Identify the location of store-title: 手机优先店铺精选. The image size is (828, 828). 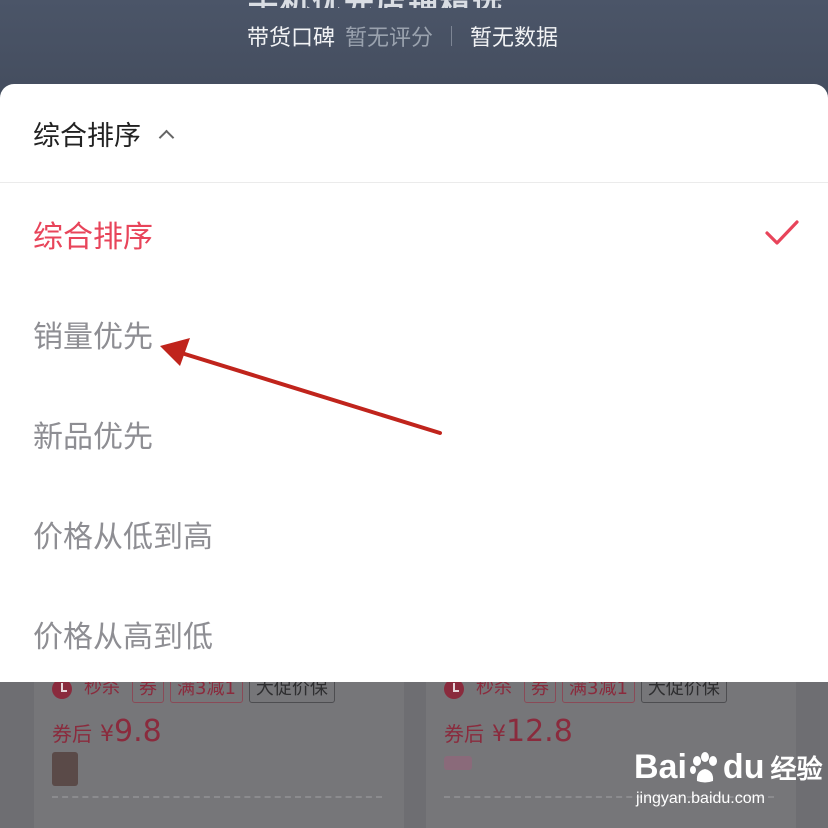
(413, 4).